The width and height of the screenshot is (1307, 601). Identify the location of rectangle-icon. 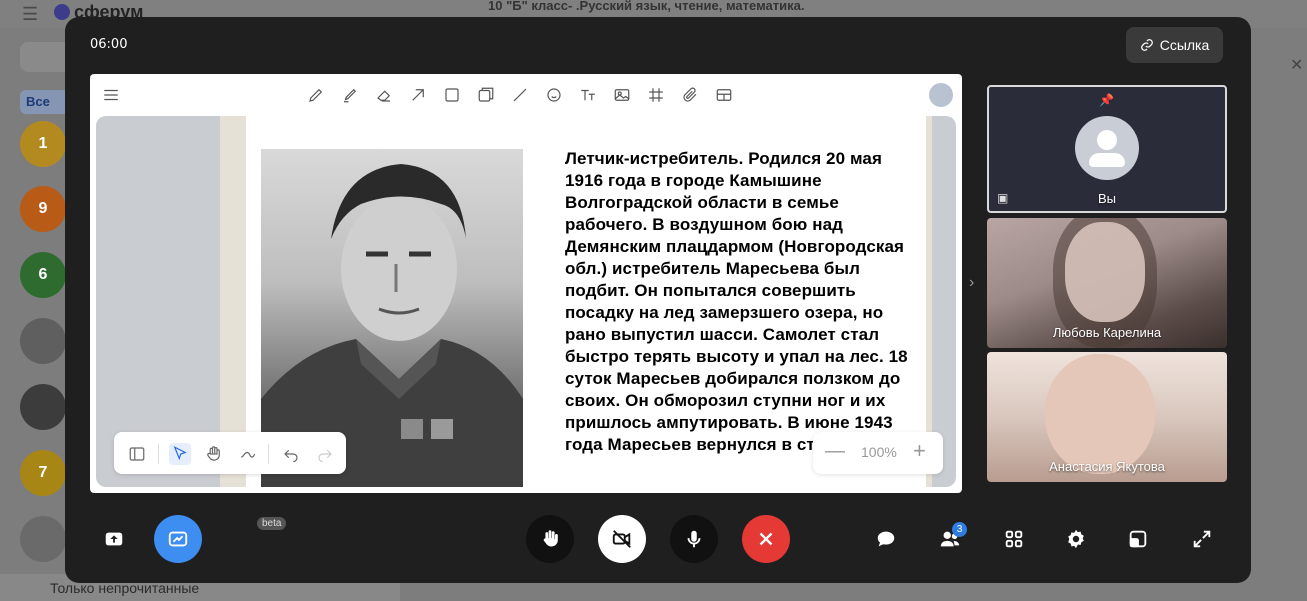
(452, 95).